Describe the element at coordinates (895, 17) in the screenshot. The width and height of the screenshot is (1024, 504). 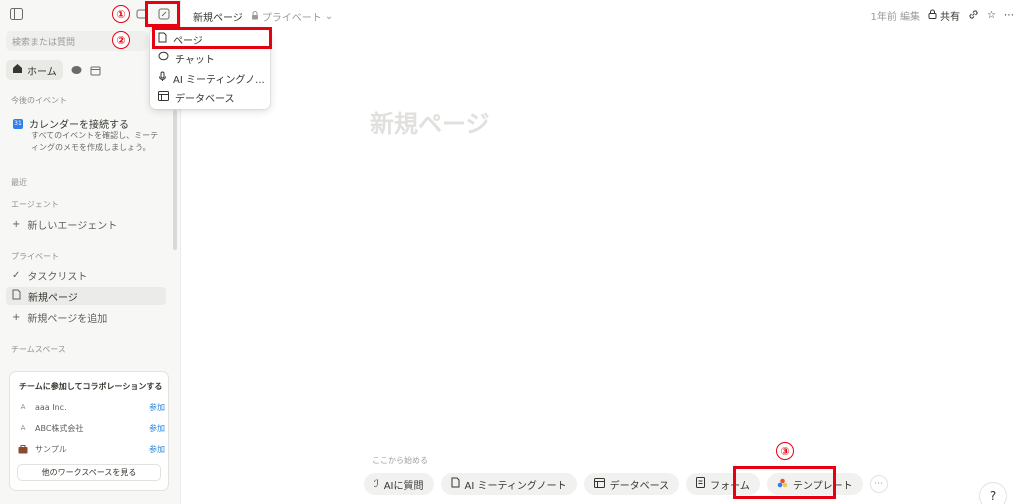
I see `edited-timestamp: 1年前 編集` at that location.